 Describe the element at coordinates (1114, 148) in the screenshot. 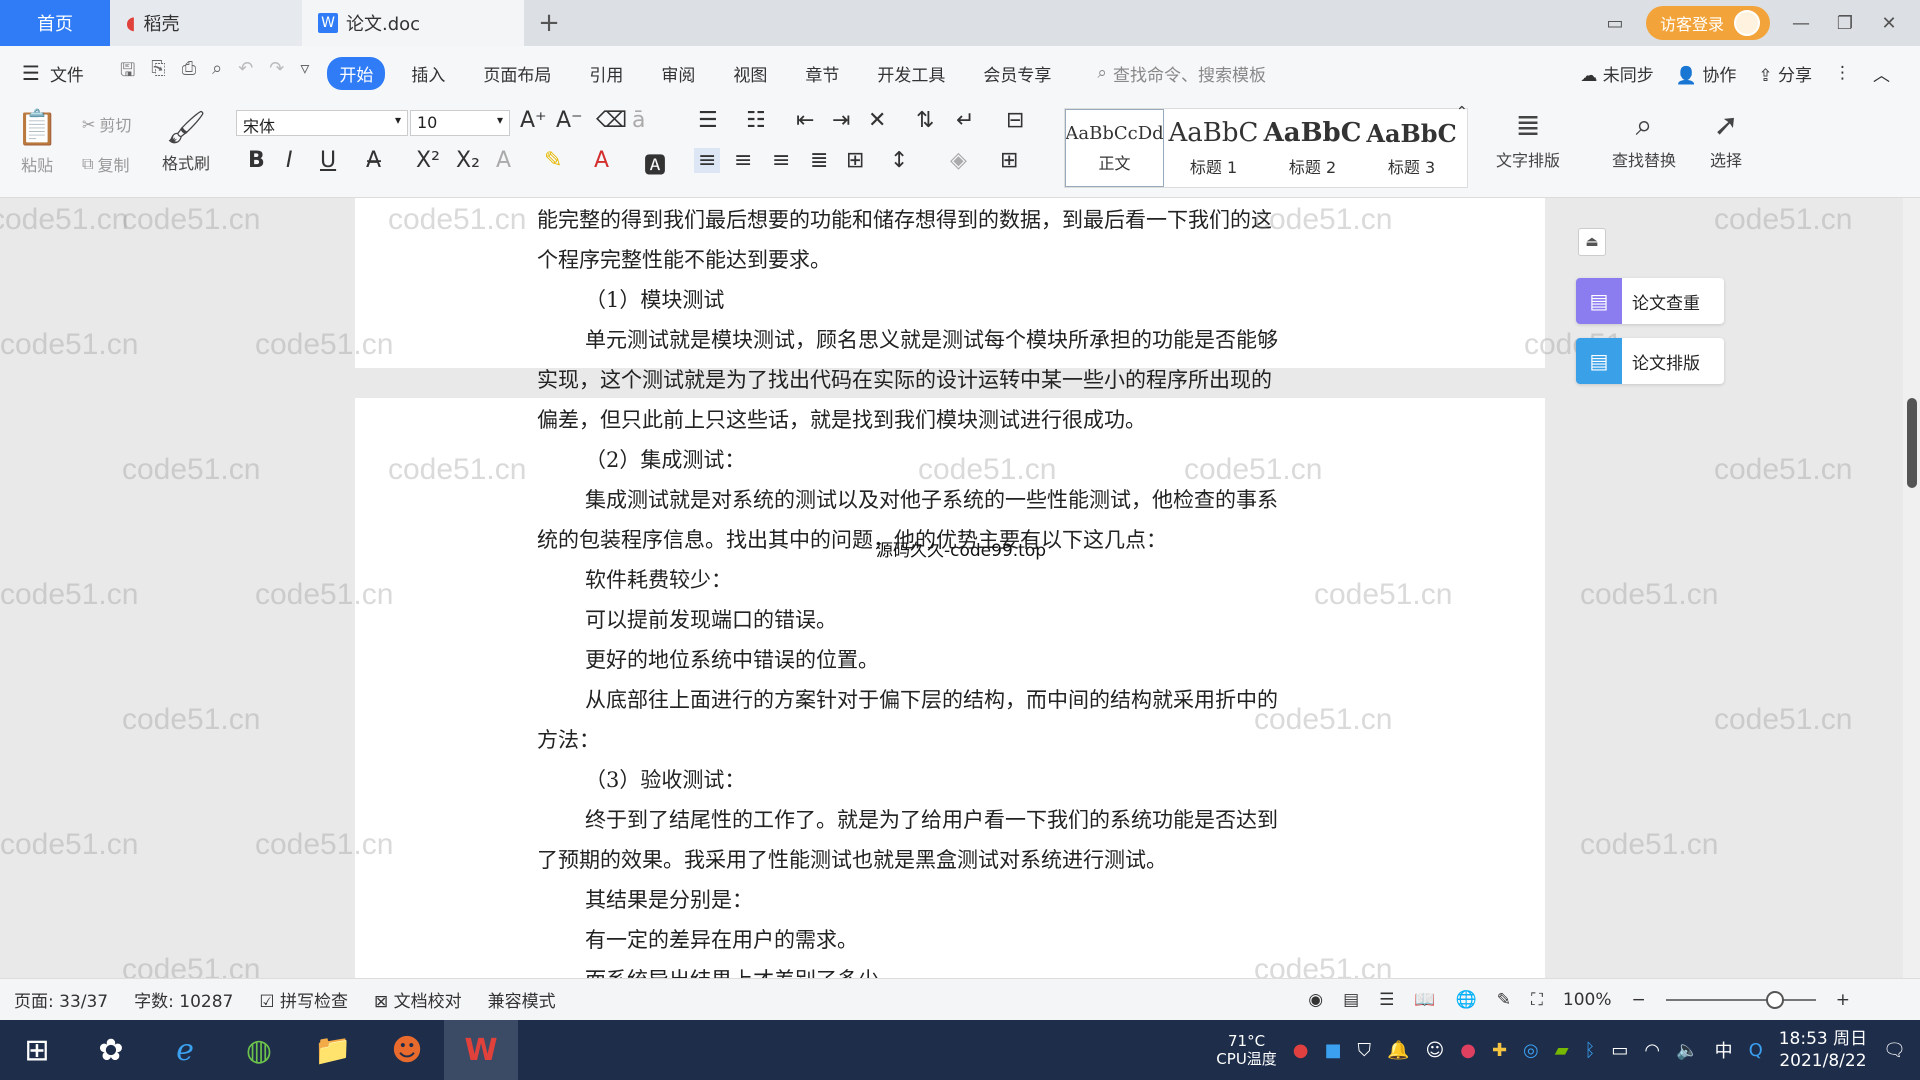

I see `style-normal: AaBbCcDd 正文` at that location.